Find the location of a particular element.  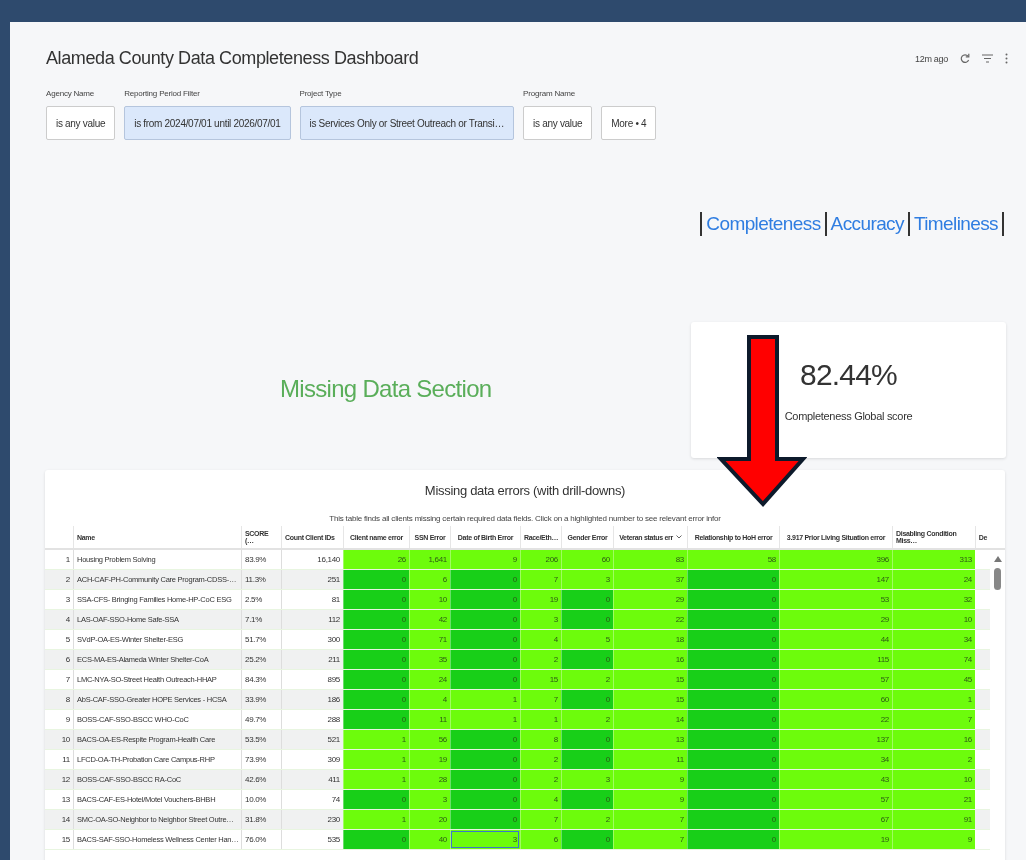

heatmap-cell: 44 is located at coordinates (835, 639).